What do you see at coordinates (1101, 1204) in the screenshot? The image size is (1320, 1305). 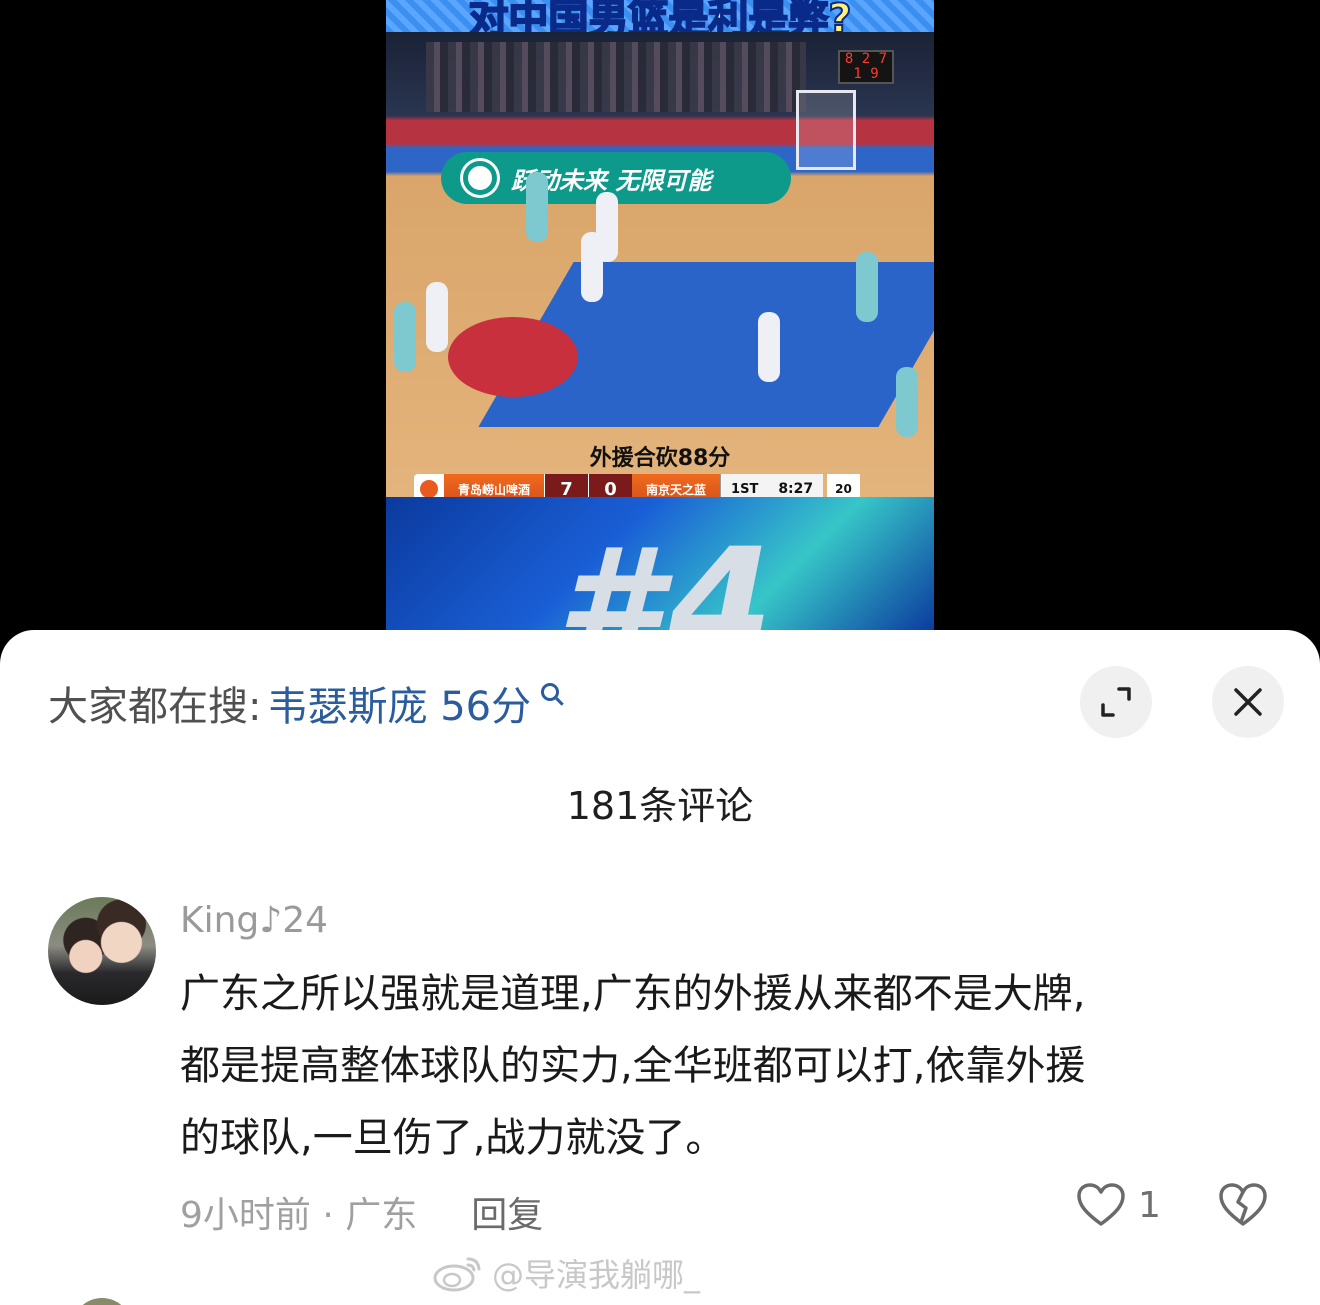 I see `heart-icon` at bounding box center [1101, 1204].